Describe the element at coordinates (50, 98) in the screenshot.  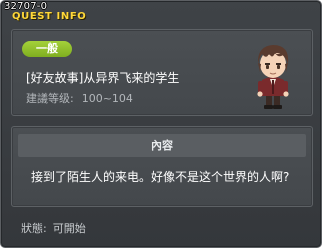
I see `level-label: 建議等级:` at that location.